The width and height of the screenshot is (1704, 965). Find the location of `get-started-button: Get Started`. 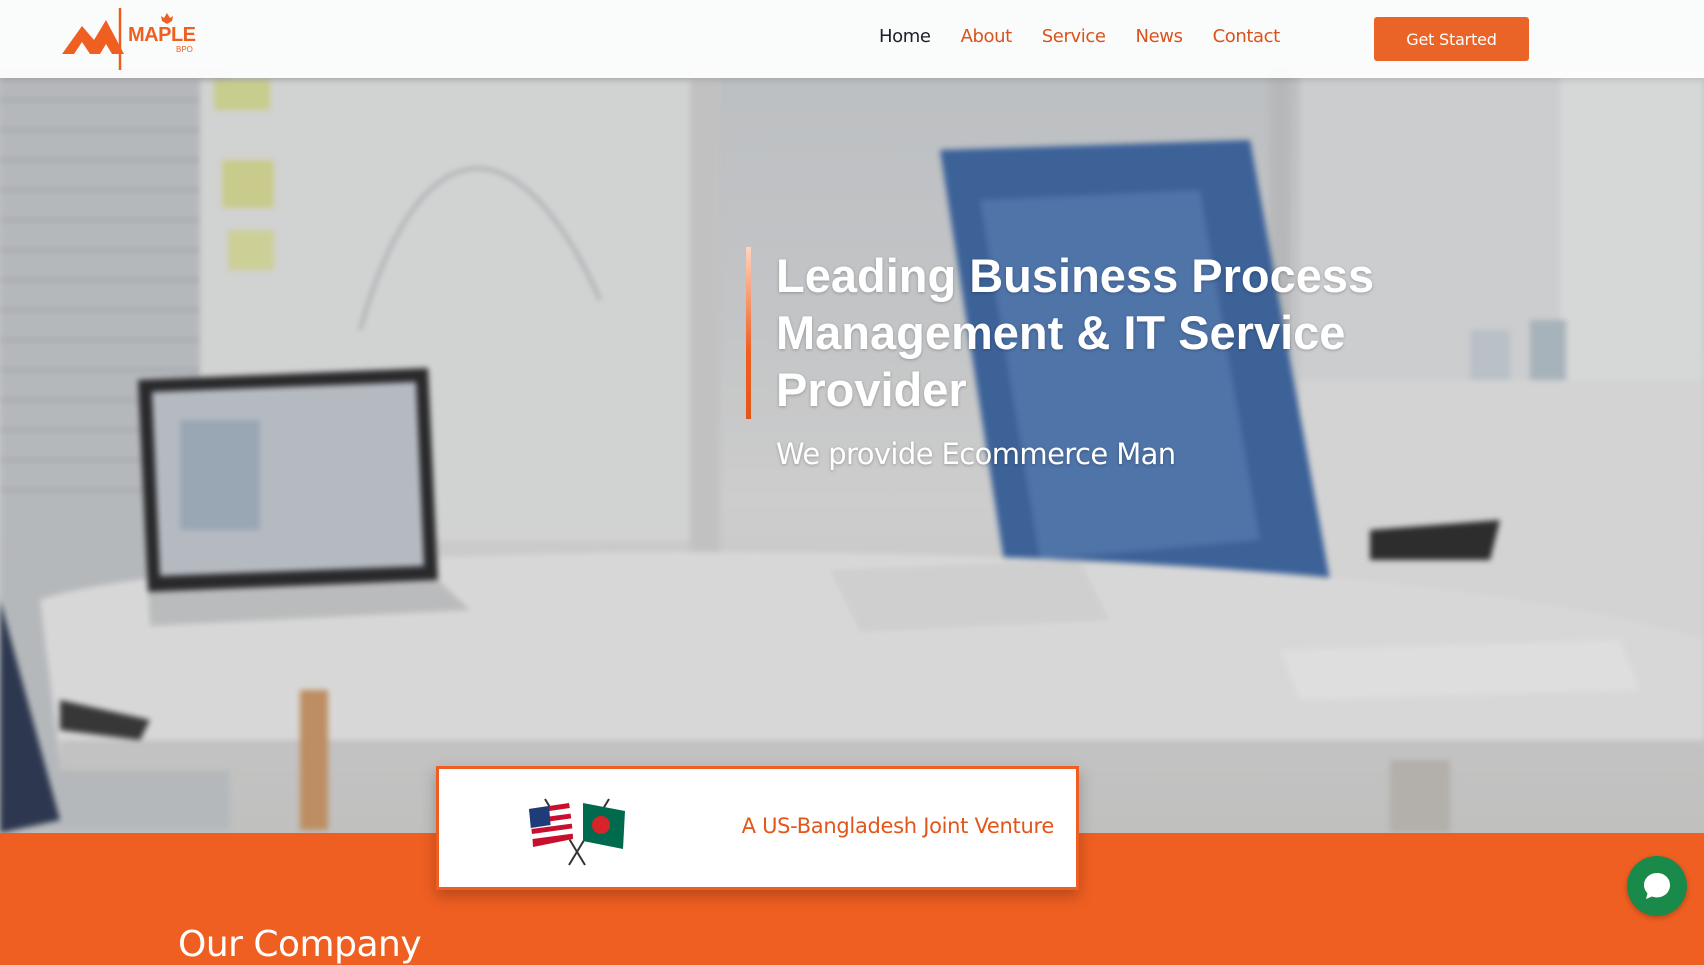

get-started-button: Get Started is located at coordinates (1451, 39).